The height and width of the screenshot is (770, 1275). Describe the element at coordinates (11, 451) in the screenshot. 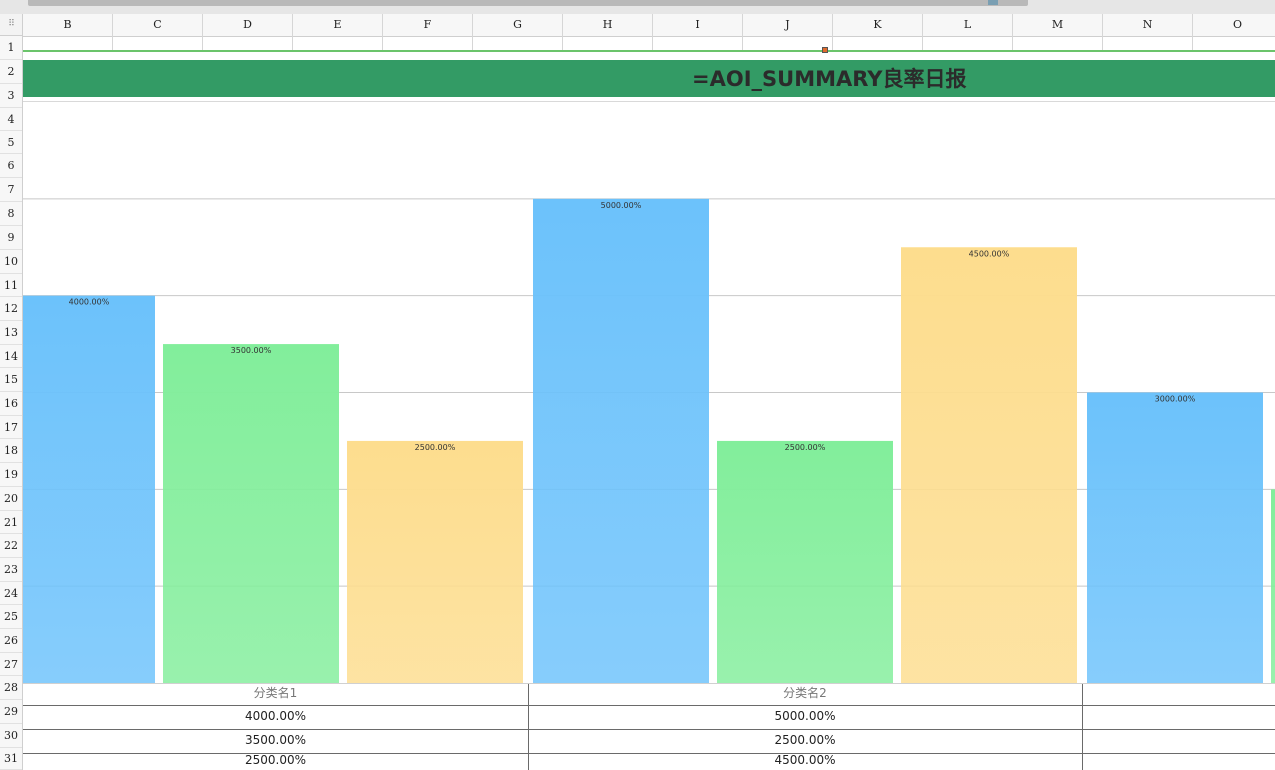

I see `row-header-18: 18` at that location.